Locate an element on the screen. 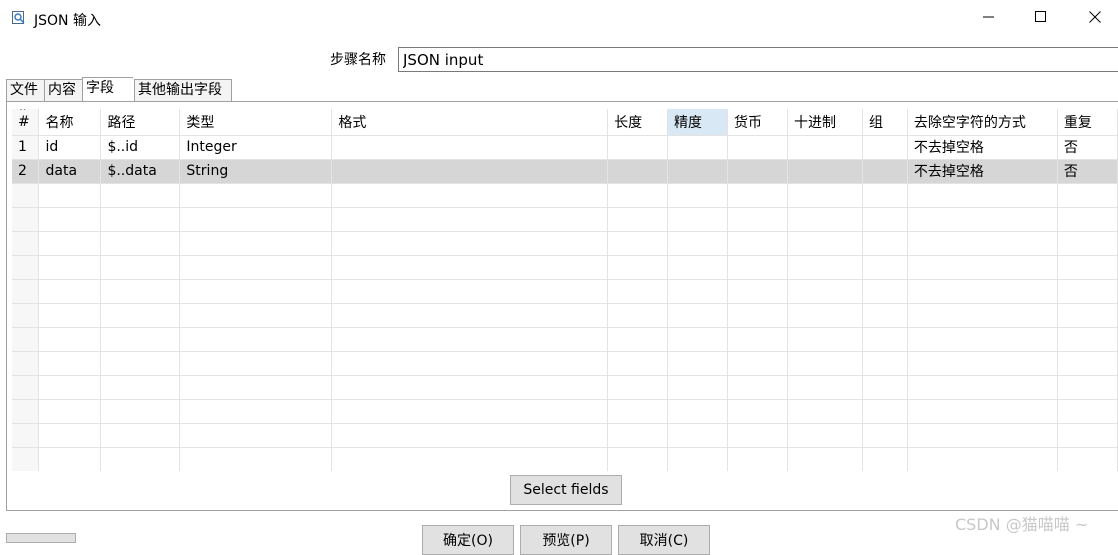 This screenshot has height=555, width=1118. table-row: 1 id $..id Integer 不去掉空格 否 is located at coordinates (565, 147).